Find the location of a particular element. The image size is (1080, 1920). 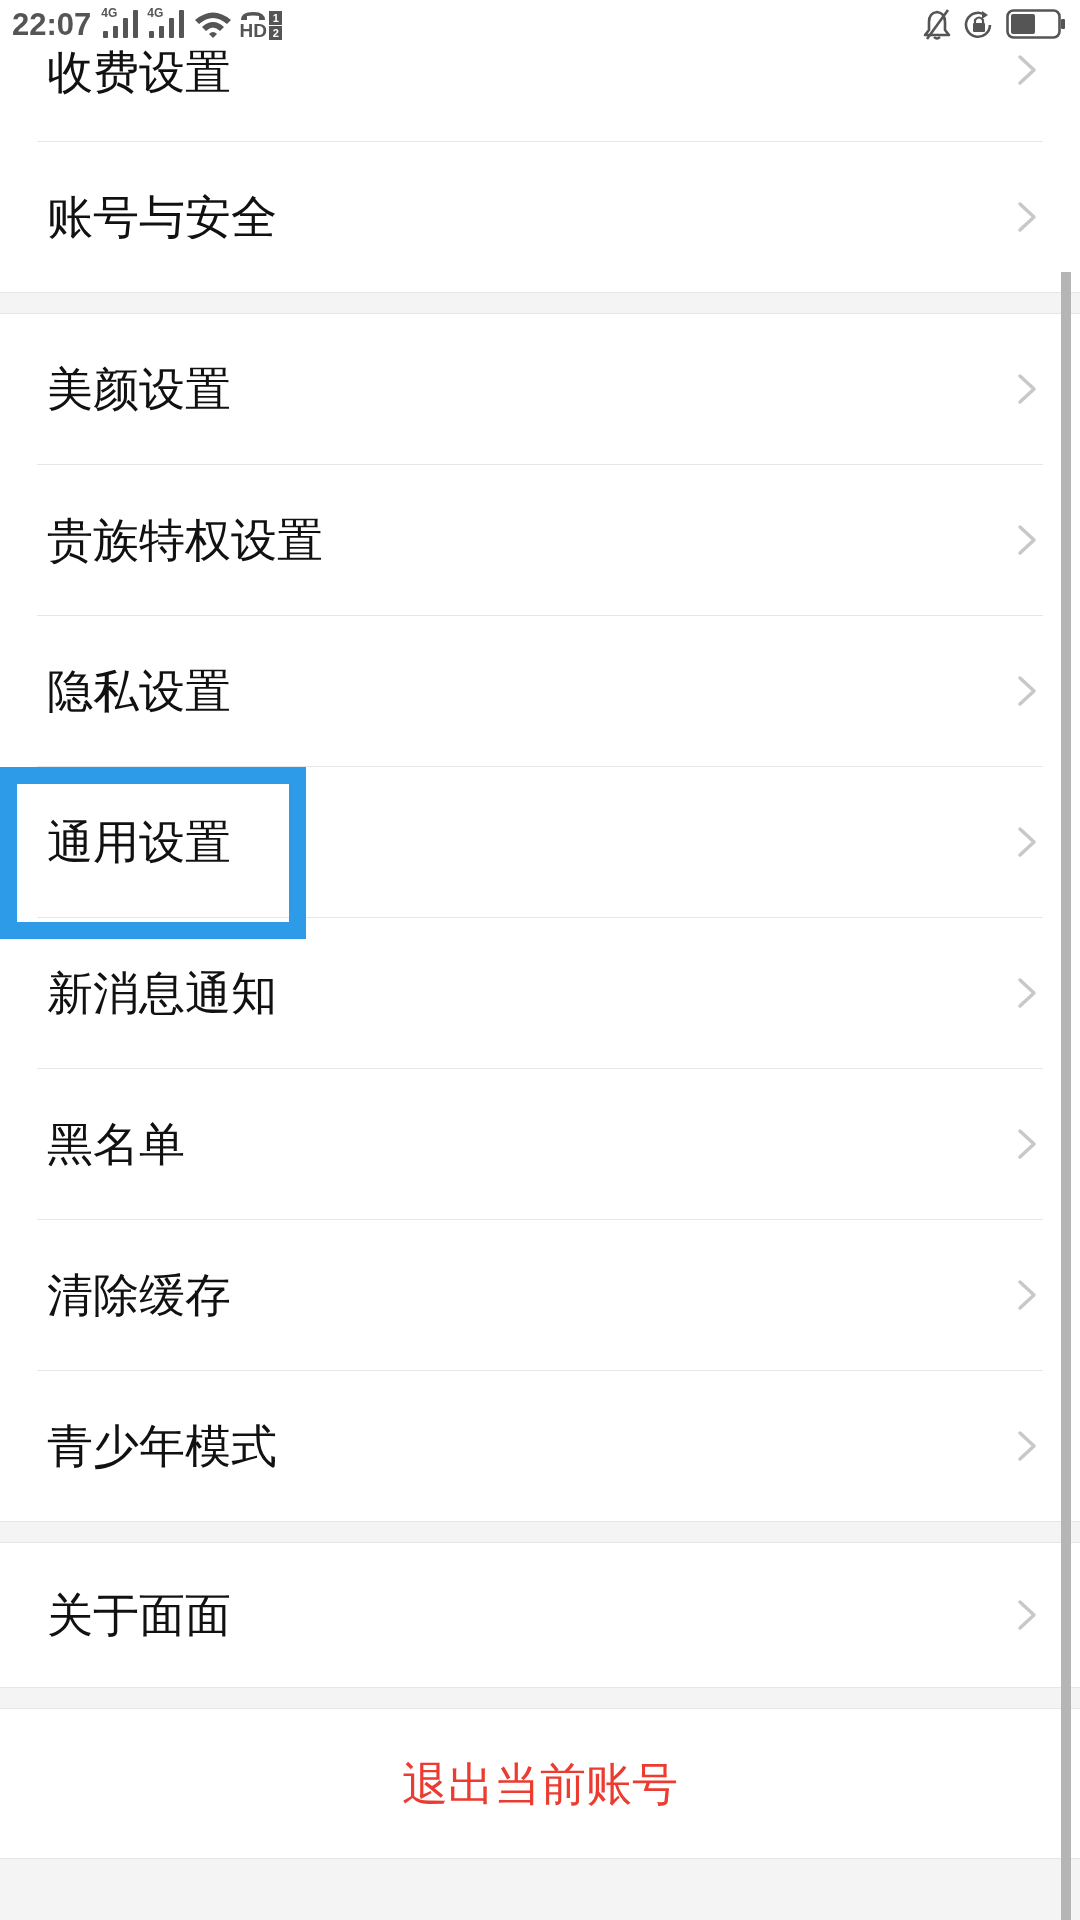

muted-bell-icon is located at coordinates (937, 24).